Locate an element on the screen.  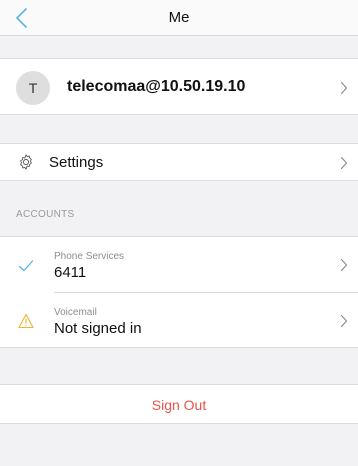
account-title: Phone Services is located at coordinates (89, 256).